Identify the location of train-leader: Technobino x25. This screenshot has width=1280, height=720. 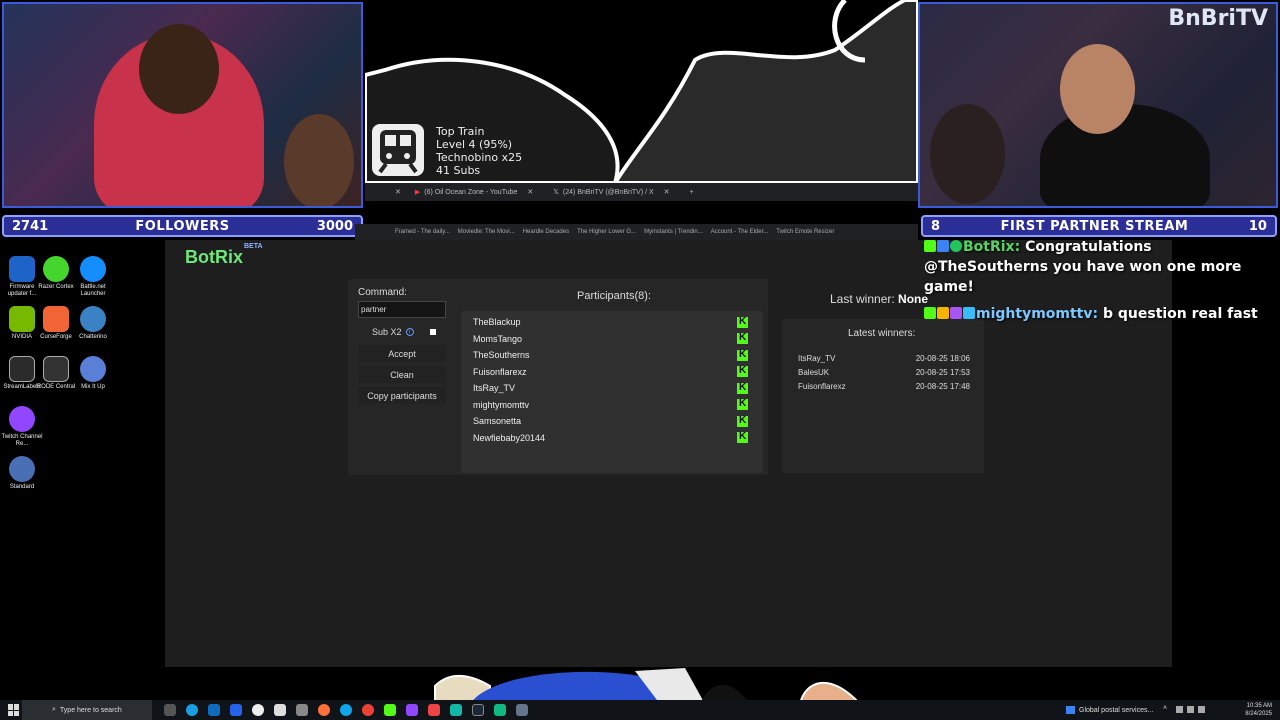
(479, 157).